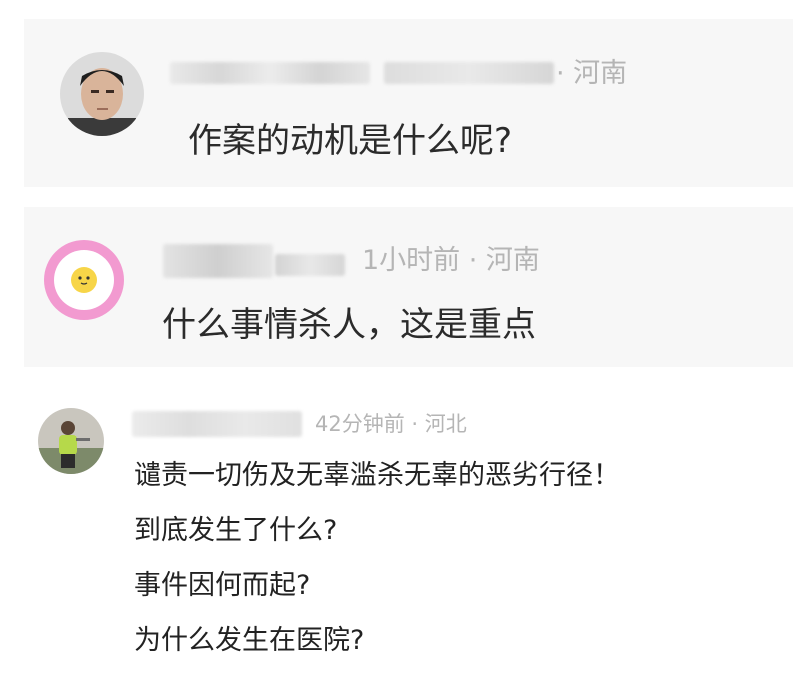 The height and width of the screenshot is (676, 793). I want to click on comment-meta-time-location: 42分钟前 · 河北, so click(391, 424).